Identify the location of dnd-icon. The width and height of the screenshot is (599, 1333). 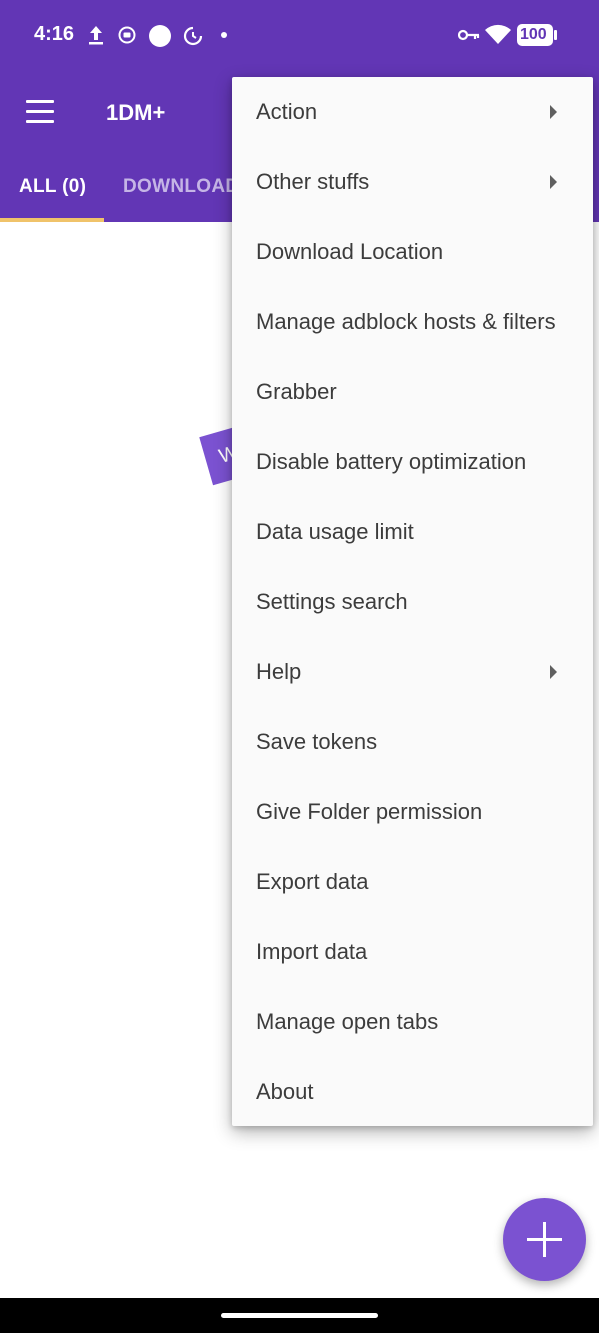
(193, 36).